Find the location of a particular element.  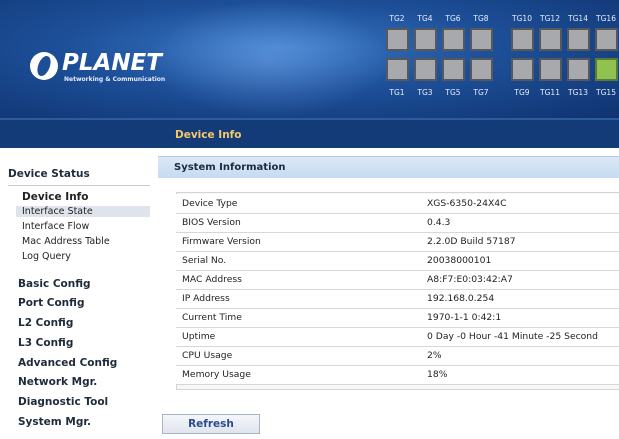

table-row: Current Time 1970-1-1 0:42:1 is located at coordinates (397, 318).